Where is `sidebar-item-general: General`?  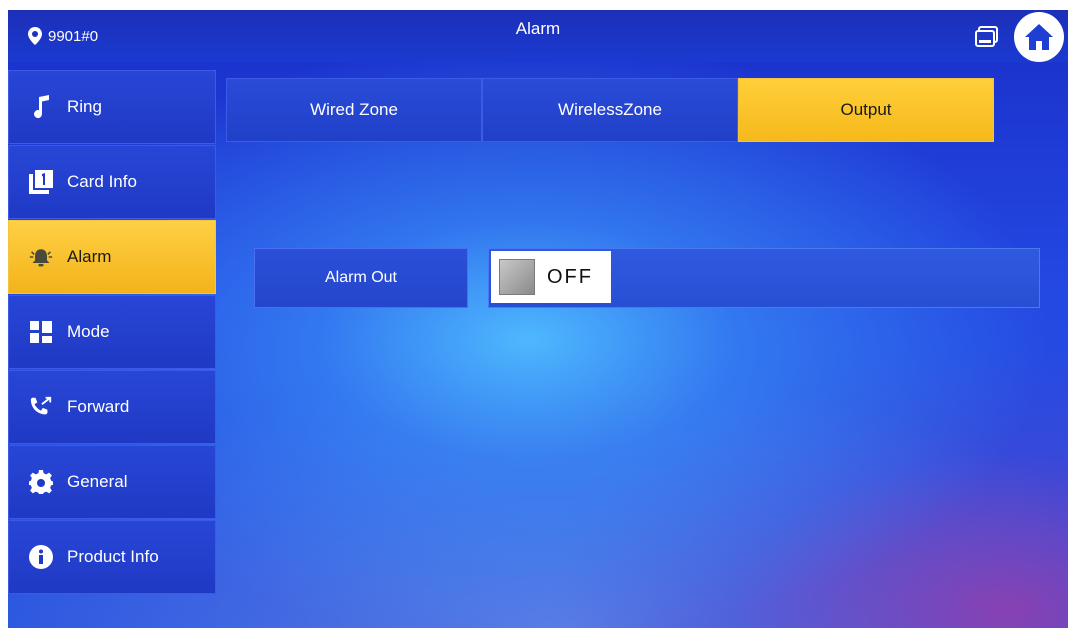 sidebar-item-general: General is located at coordinates (112, 482).